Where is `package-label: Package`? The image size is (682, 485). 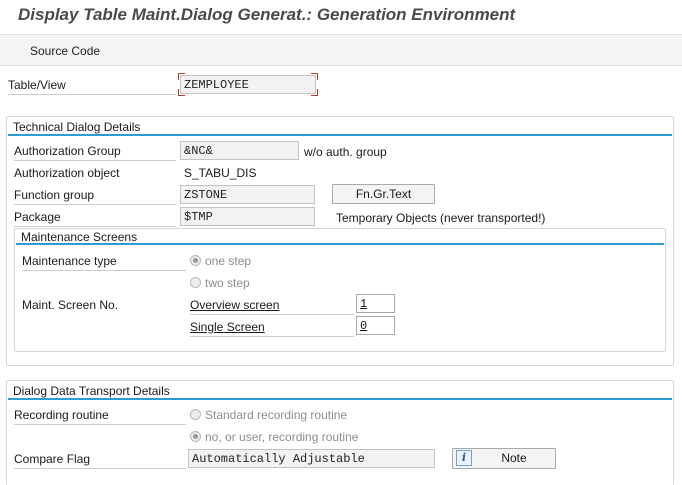 package-label: Package is located at coordinates (95, 218).